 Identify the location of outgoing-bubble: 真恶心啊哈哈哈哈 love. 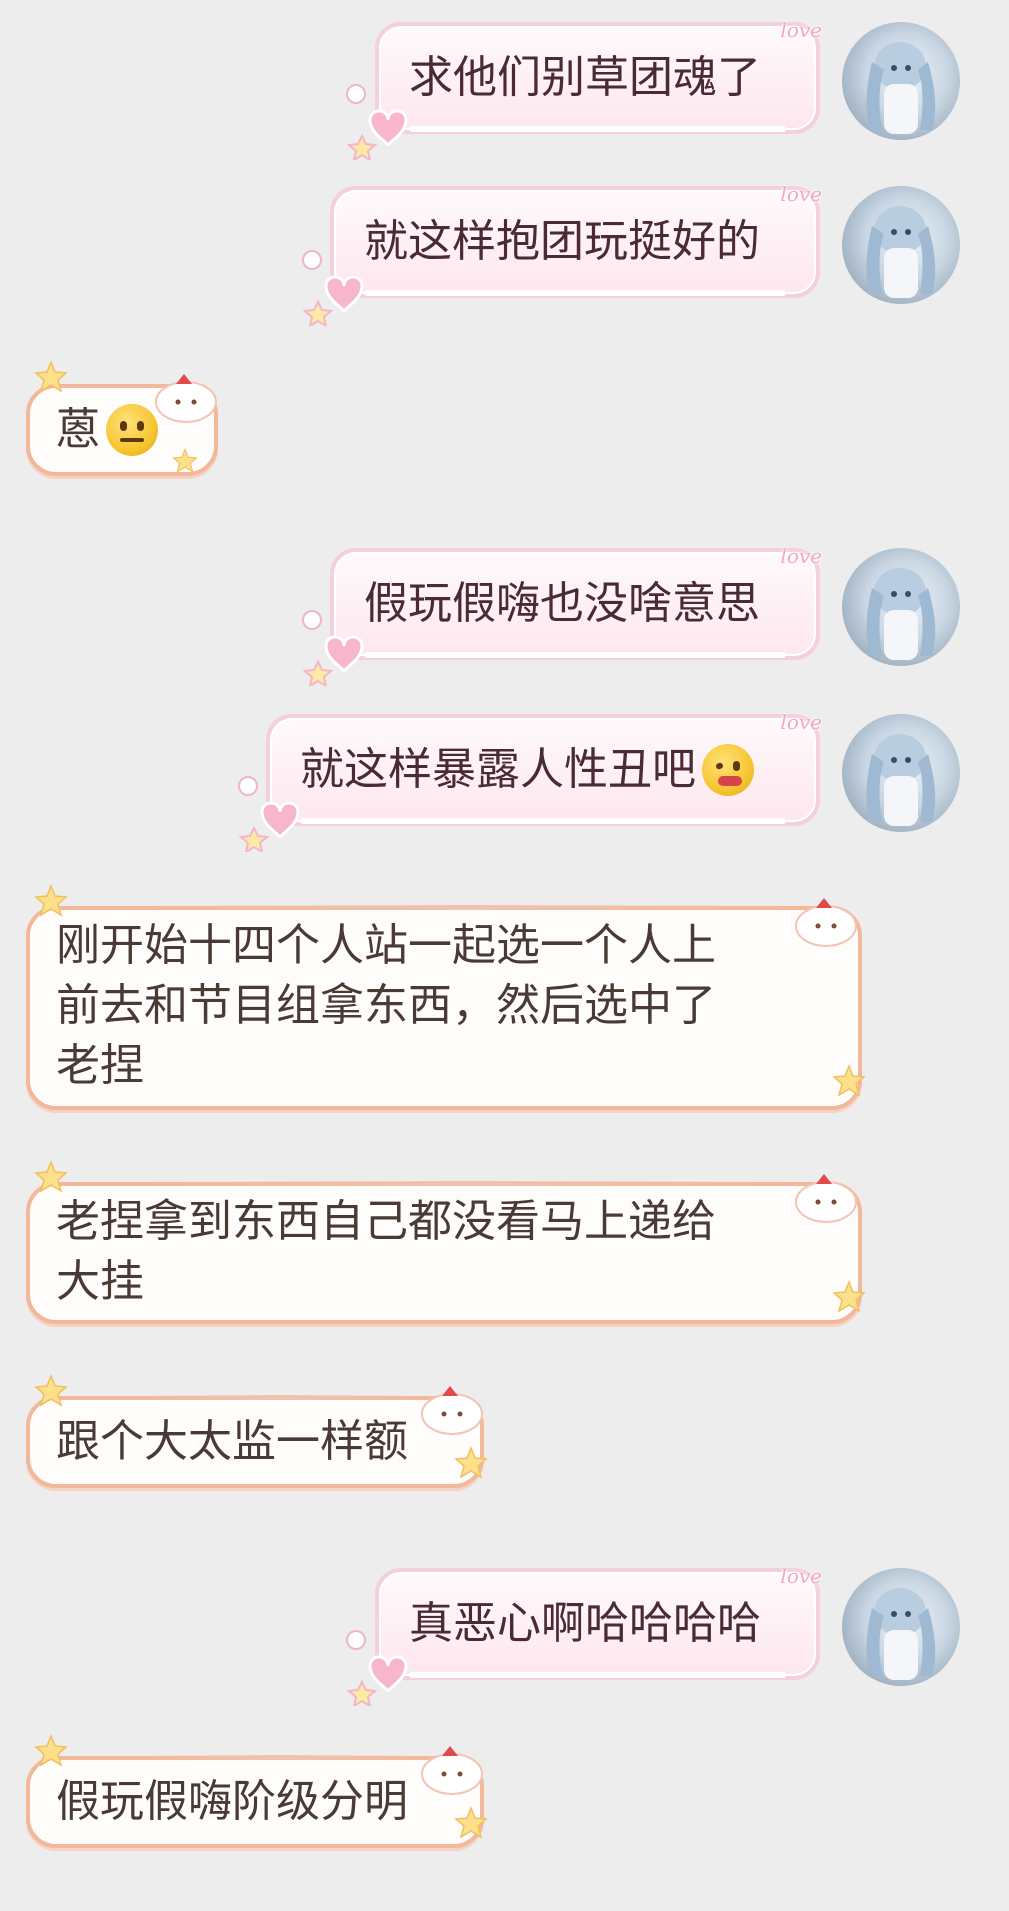
(598, 1622).